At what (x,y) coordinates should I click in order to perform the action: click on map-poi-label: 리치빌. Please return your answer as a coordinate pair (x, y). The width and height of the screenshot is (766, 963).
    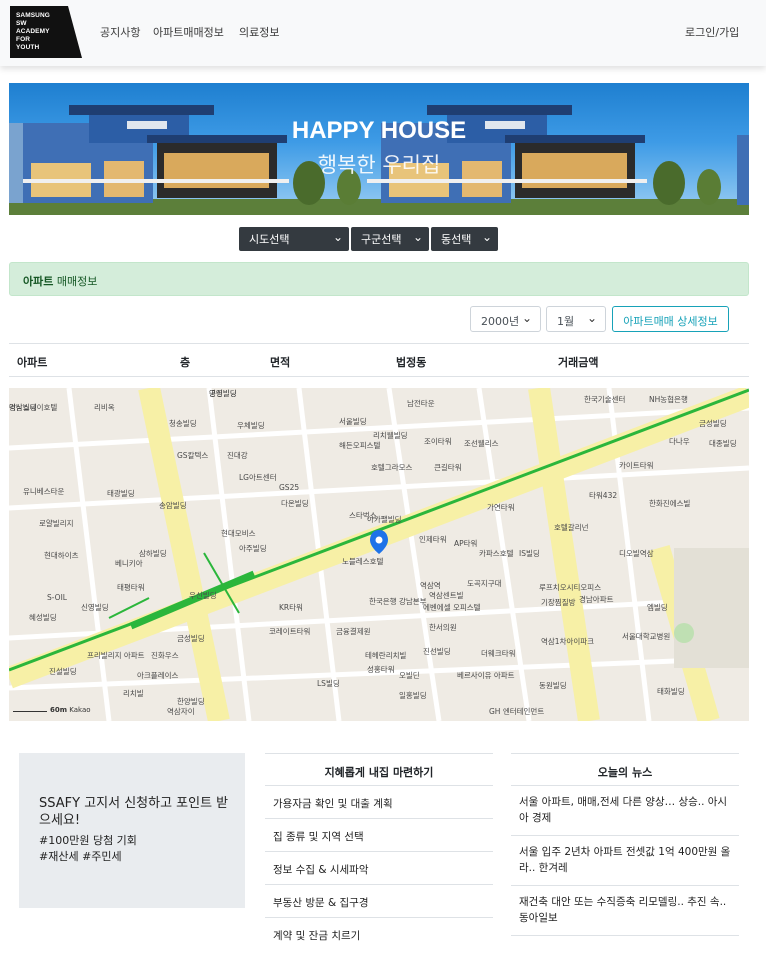
    Looking at the image, I should click on (133, 693).